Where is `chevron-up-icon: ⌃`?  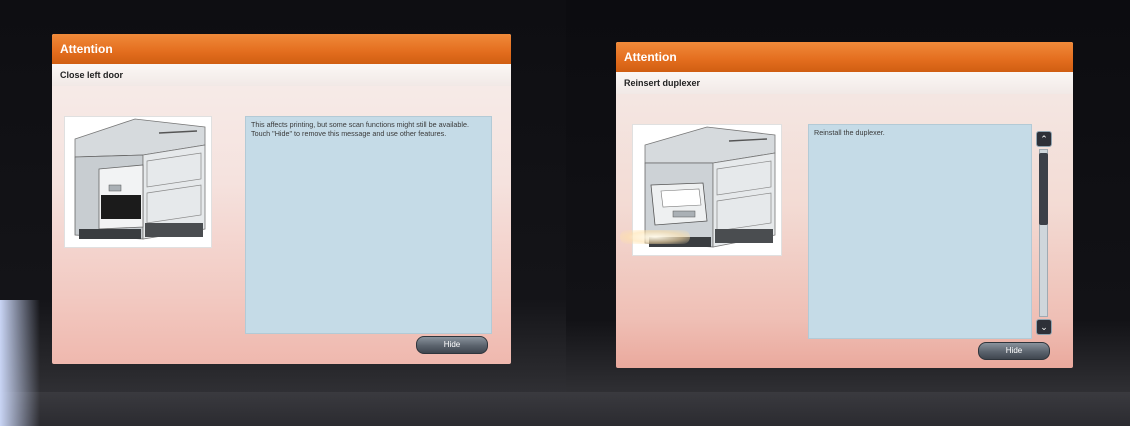
chevron-up-icon: ⌃ is located at coordinates (1044, 139).